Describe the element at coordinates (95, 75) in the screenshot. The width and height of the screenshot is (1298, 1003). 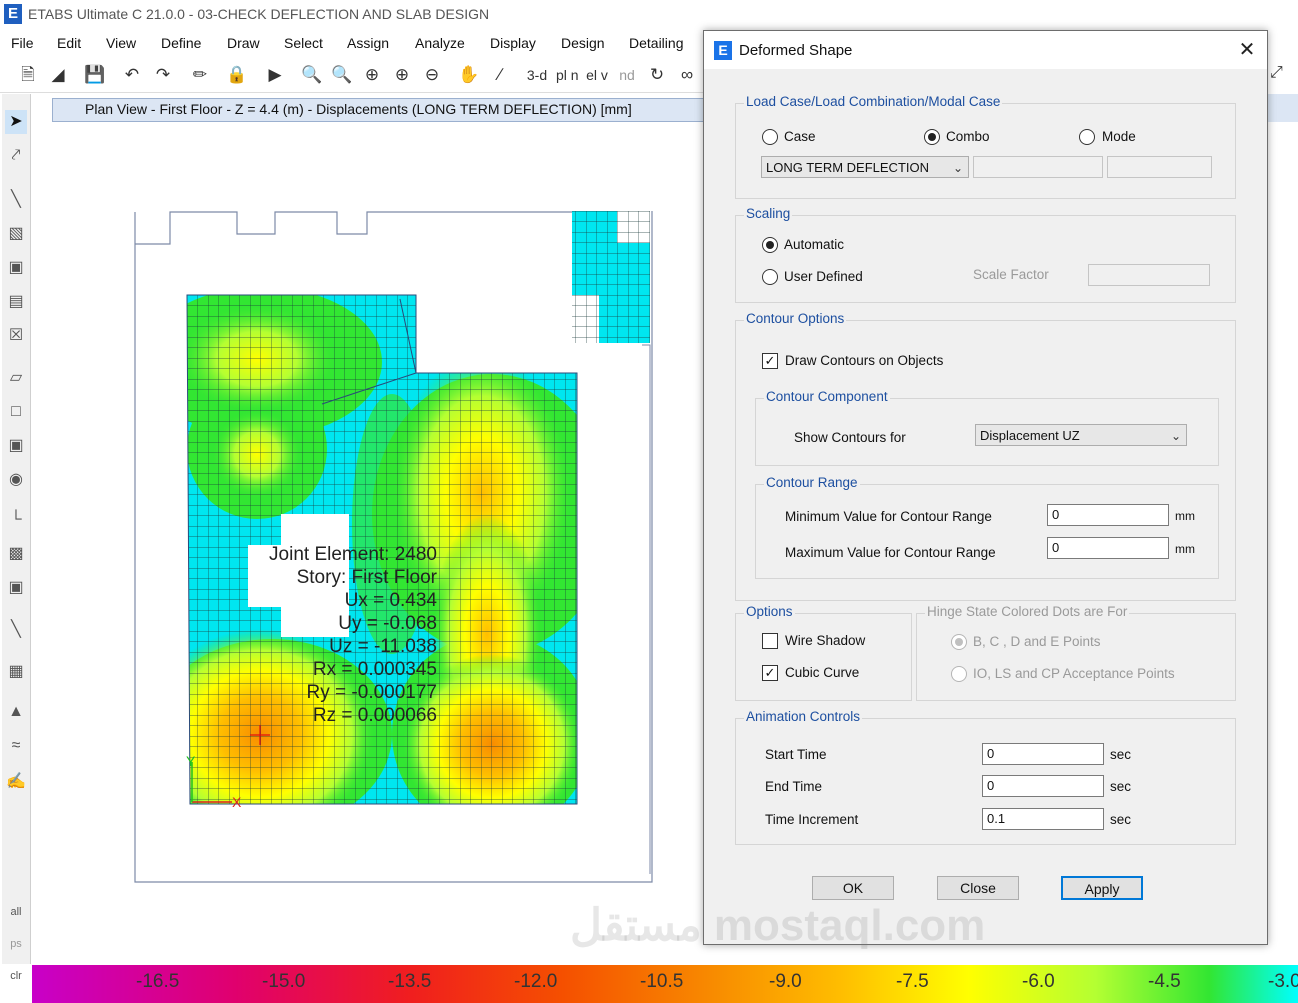
I see `save-icon: 💾` at that location.